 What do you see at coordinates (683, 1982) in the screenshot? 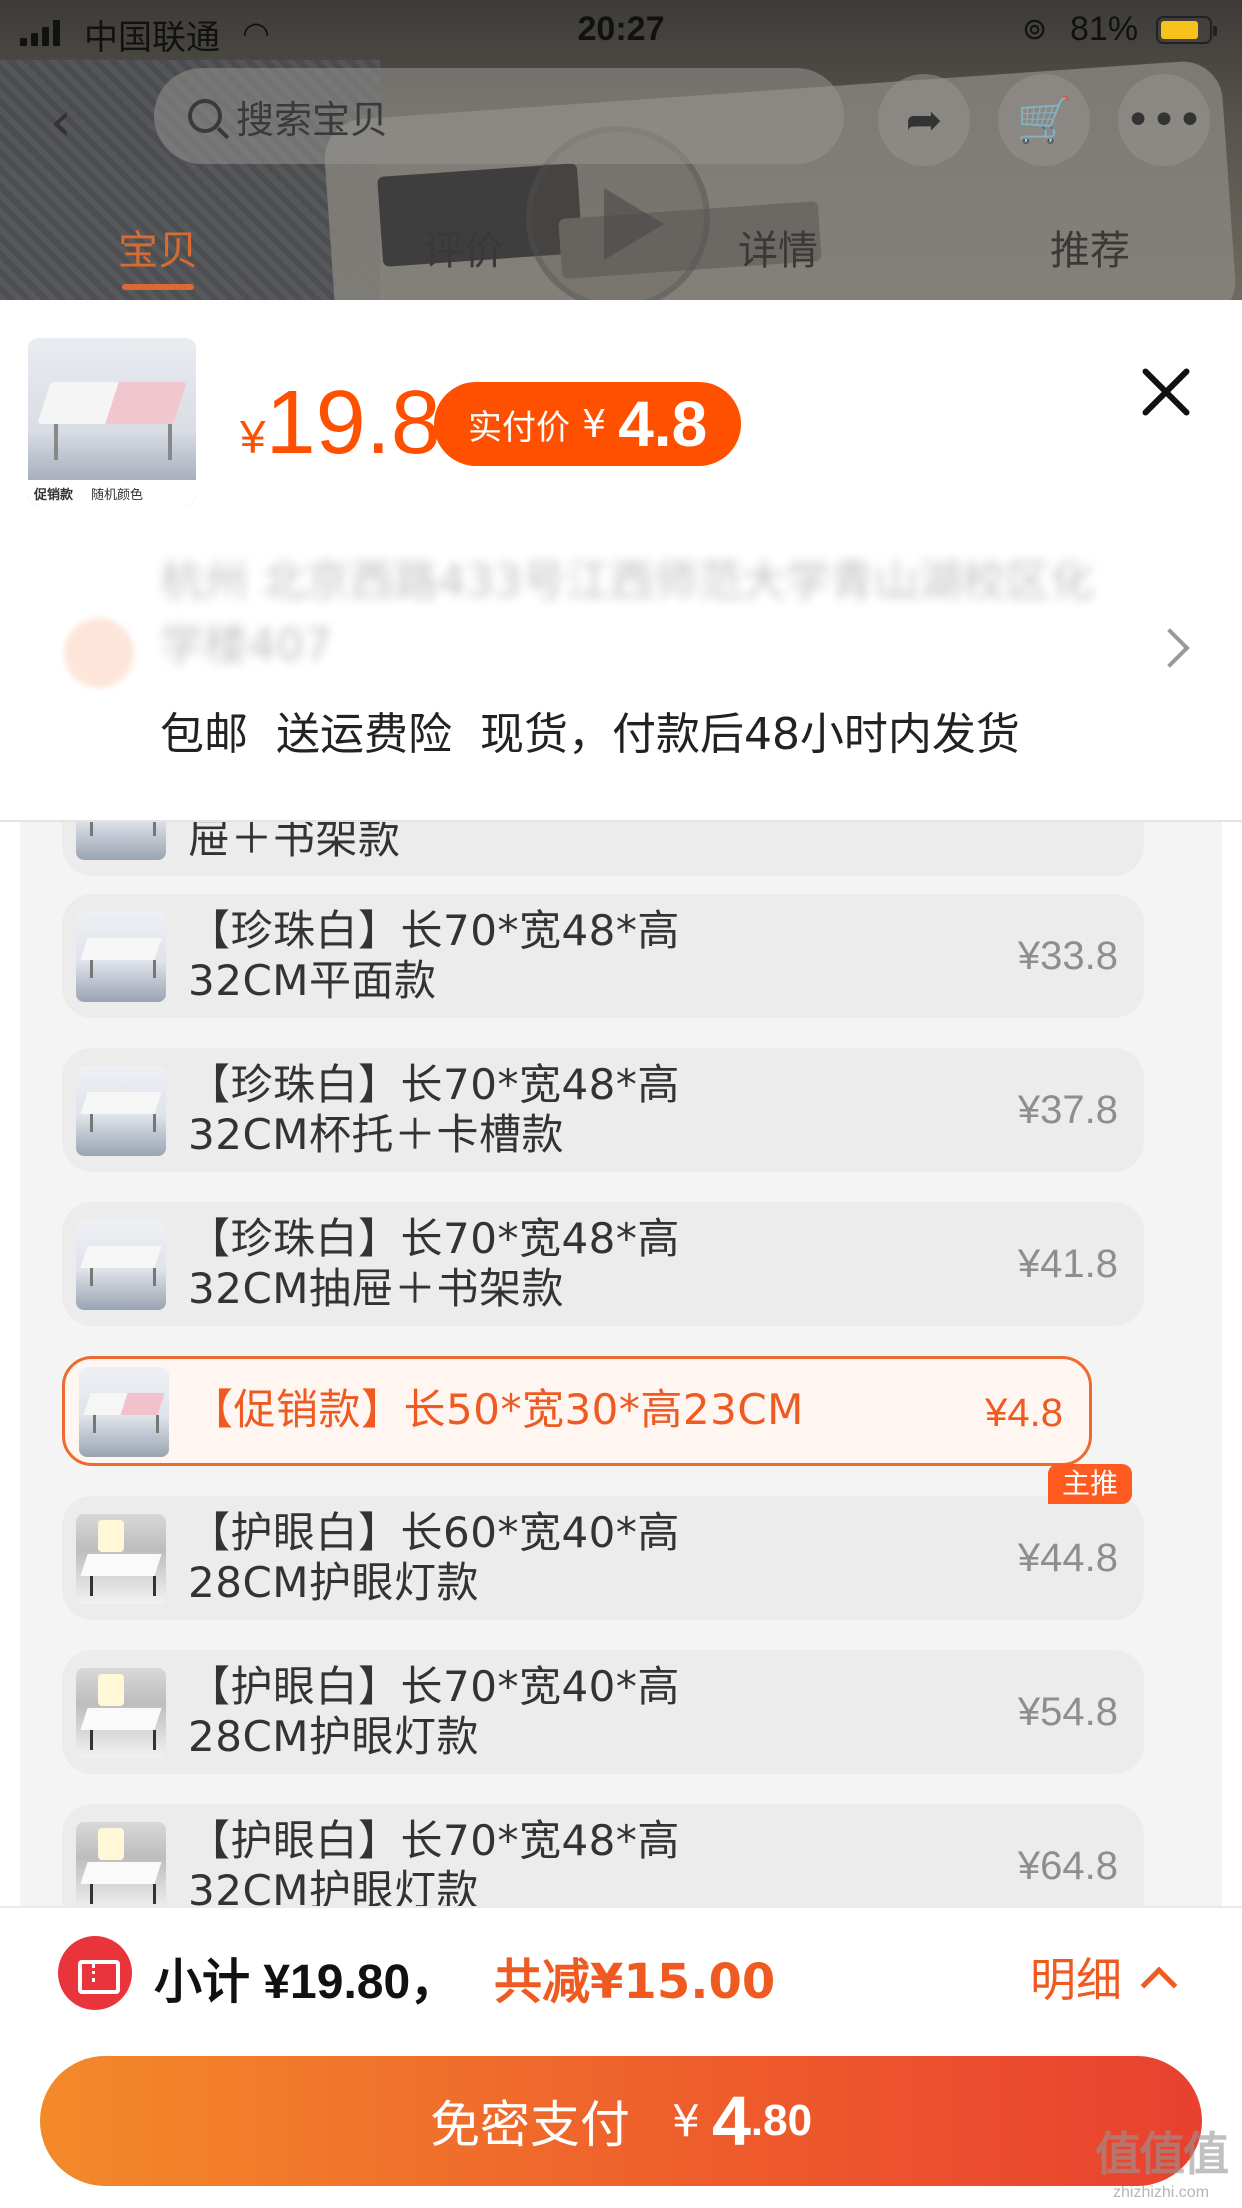
I see `discount-value: ¥15.00` at bounding box center [683, 1982].